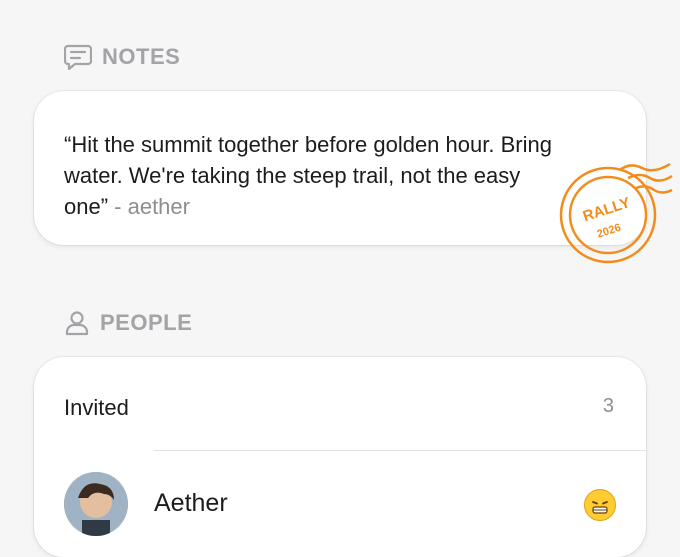  Describe the element at coordinates (191, 503) in the screenshot. I see `member-name: Aether` at that location.